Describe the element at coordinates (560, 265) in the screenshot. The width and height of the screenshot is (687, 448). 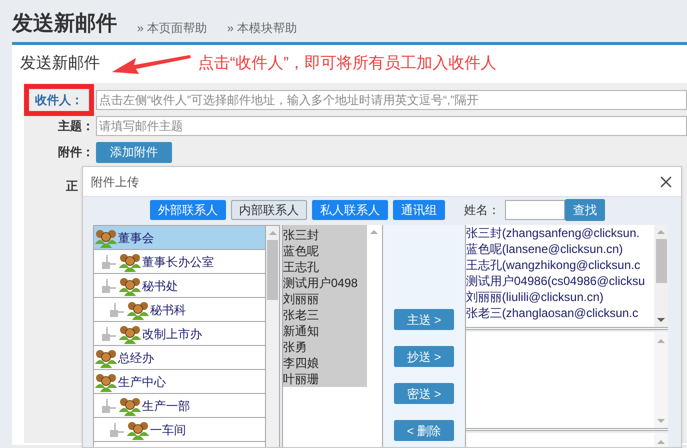
I see `recipient-entry: 王志孔(wangzhikong@clicksun.c` at that location.